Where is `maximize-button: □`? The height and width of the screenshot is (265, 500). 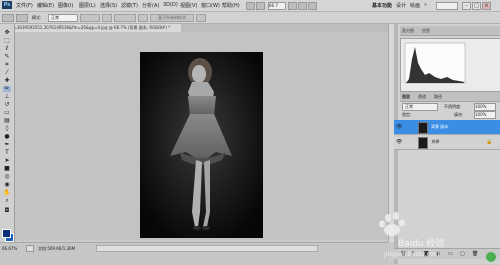 maximize-button: □ is located at coordinates (476, 6).